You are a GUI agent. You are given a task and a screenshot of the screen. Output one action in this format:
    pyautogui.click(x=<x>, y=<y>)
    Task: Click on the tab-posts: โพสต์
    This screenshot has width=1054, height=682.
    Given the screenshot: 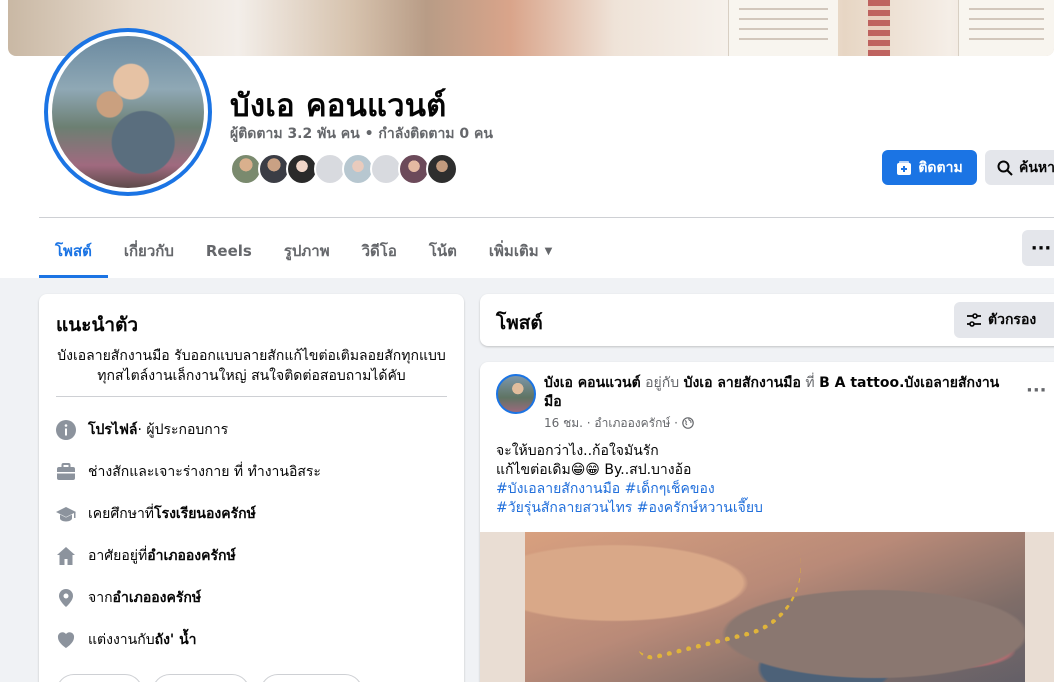 What is the action you would take?
    pyautogui.click(x=73, y=251)
    